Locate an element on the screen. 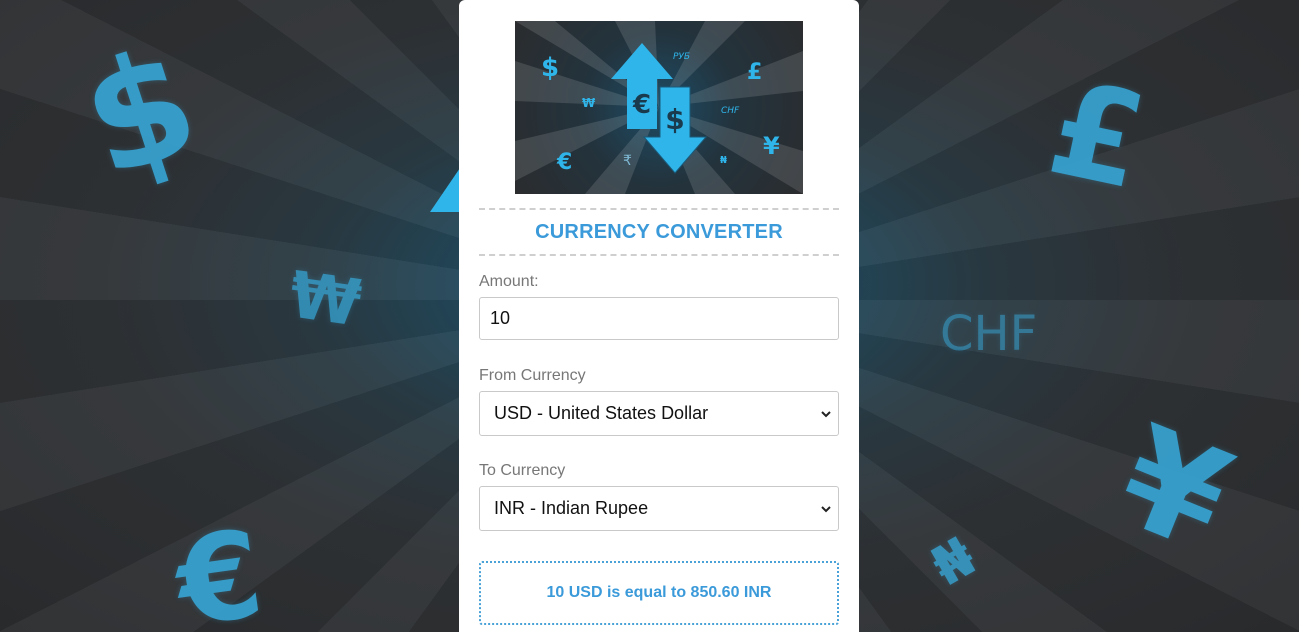 Image resolution: width=1299 pixels, height=632 pixels. bg-naira-symbol: ₦ is located at coordinates (953, 561).